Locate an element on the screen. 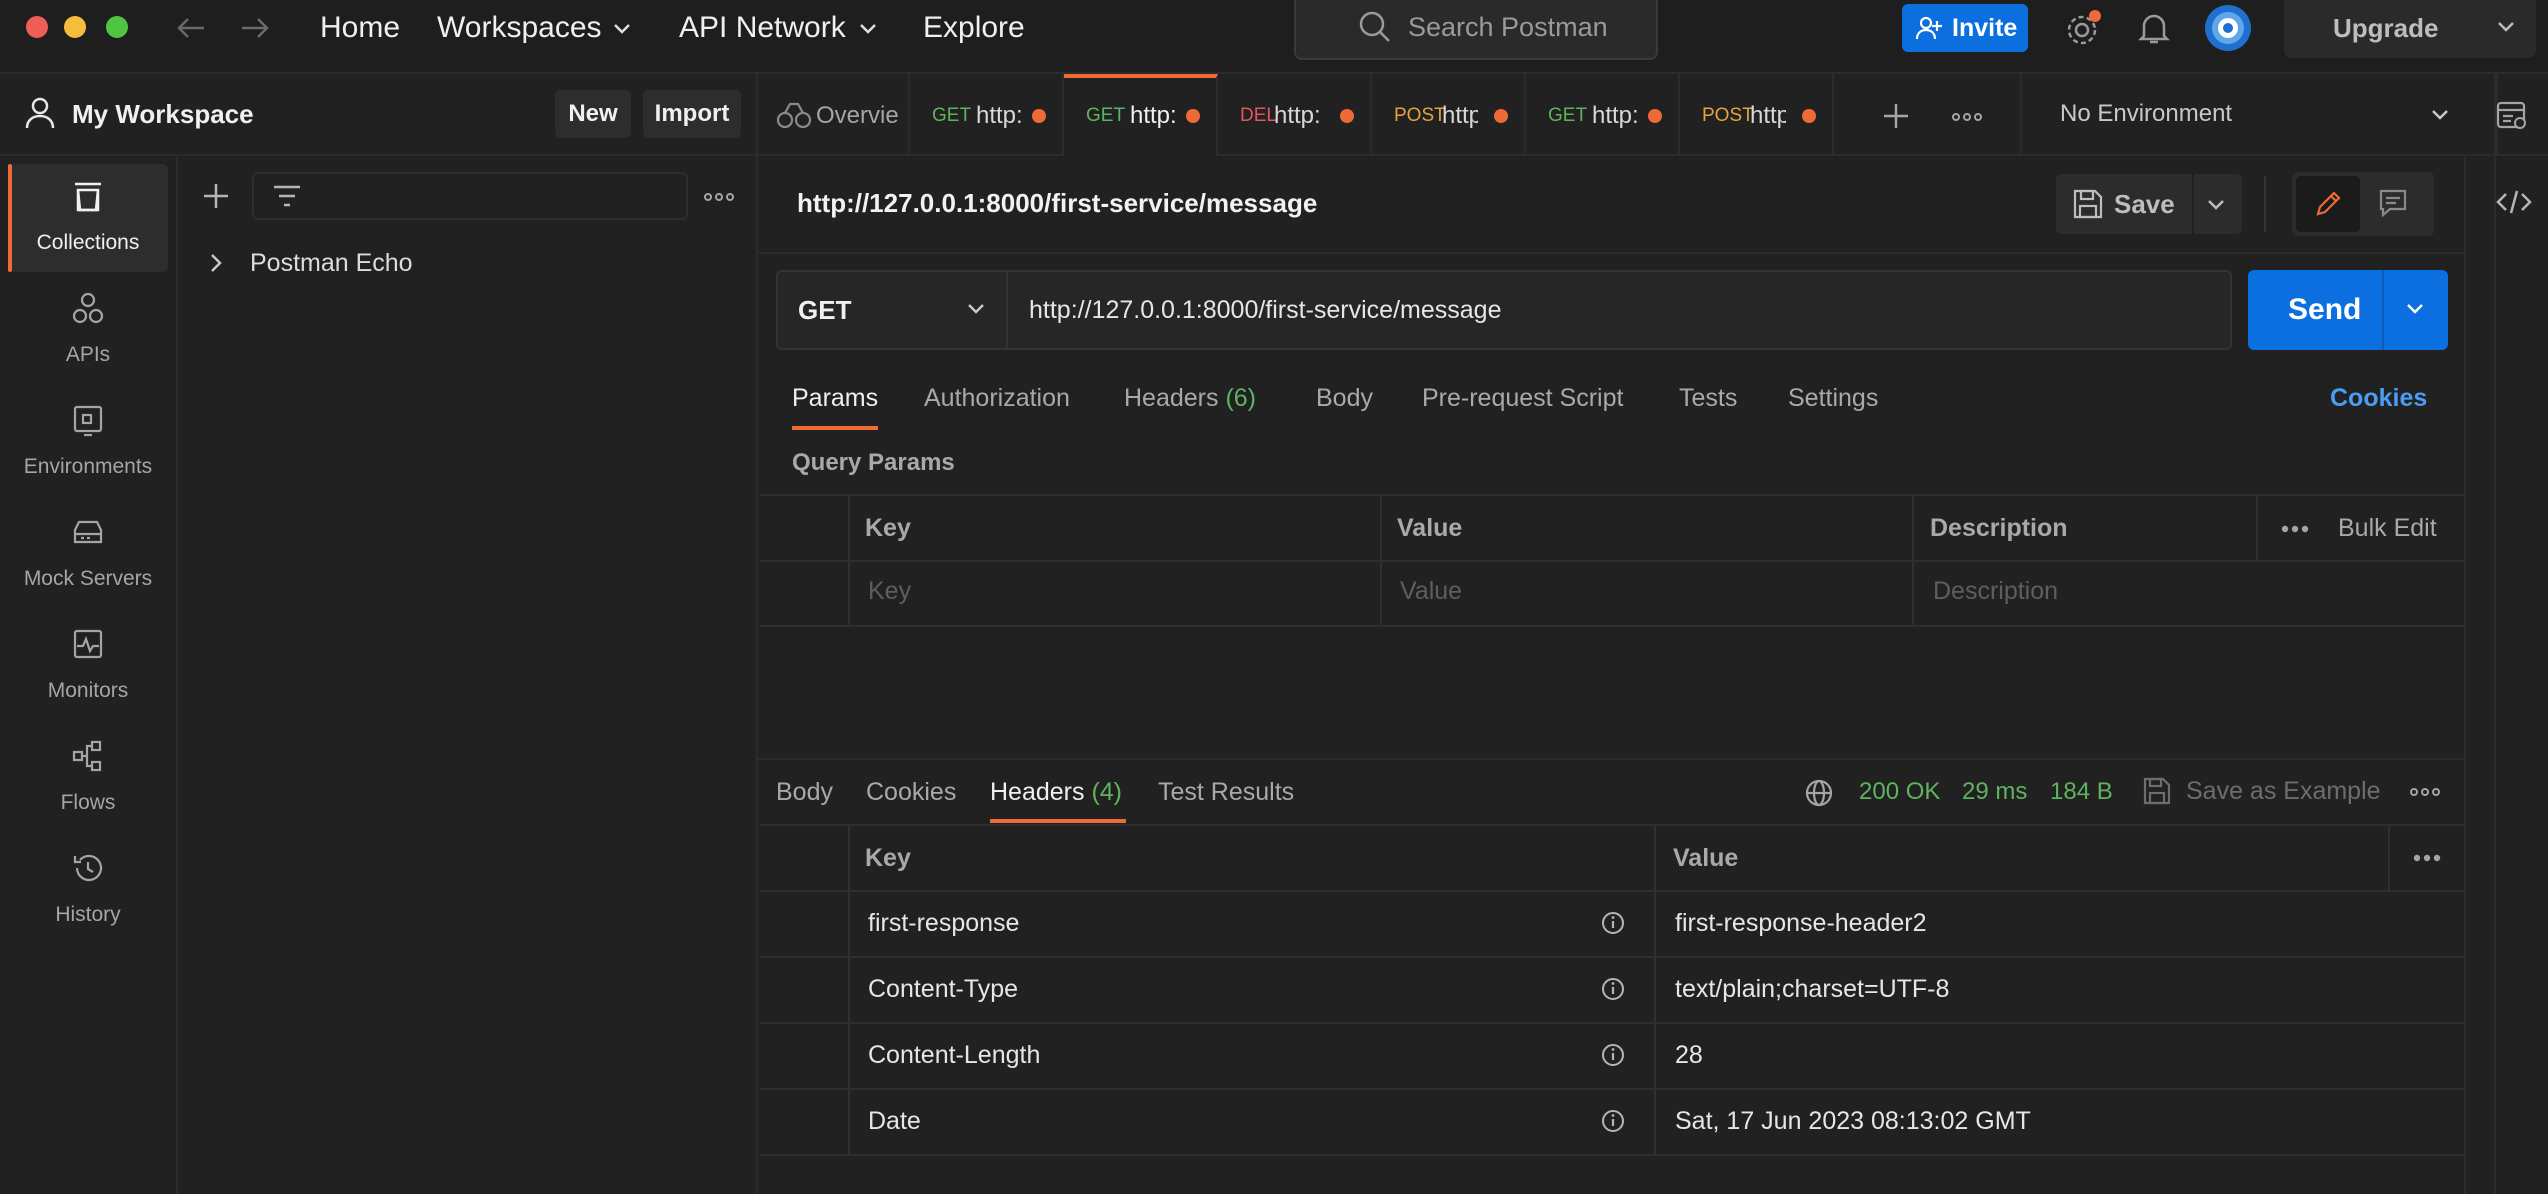 This screenshot has width=2548, height=1194. rail-item-collections: Collections is located at coordinates (88, 218).